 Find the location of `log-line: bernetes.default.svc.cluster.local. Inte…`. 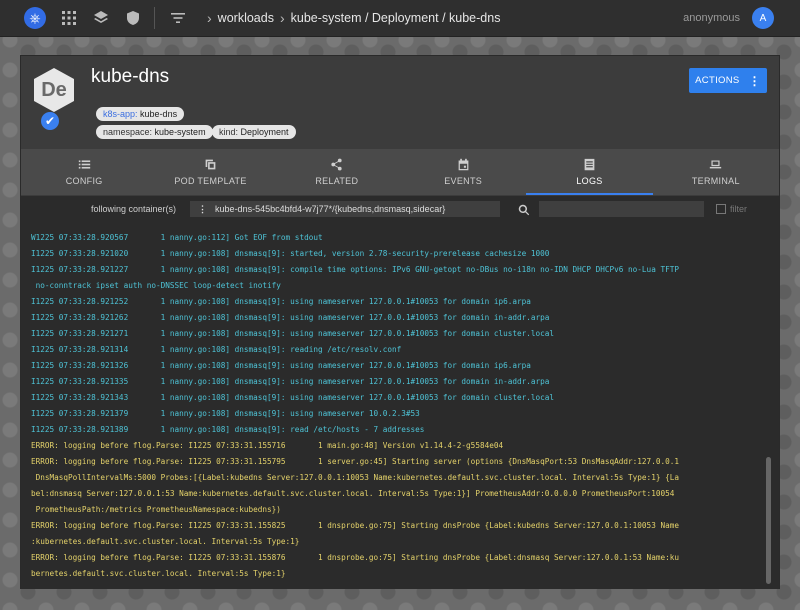

log-line: bernetes.default.svc.cluster.local. Inte… is located at coordinates (158, 573).